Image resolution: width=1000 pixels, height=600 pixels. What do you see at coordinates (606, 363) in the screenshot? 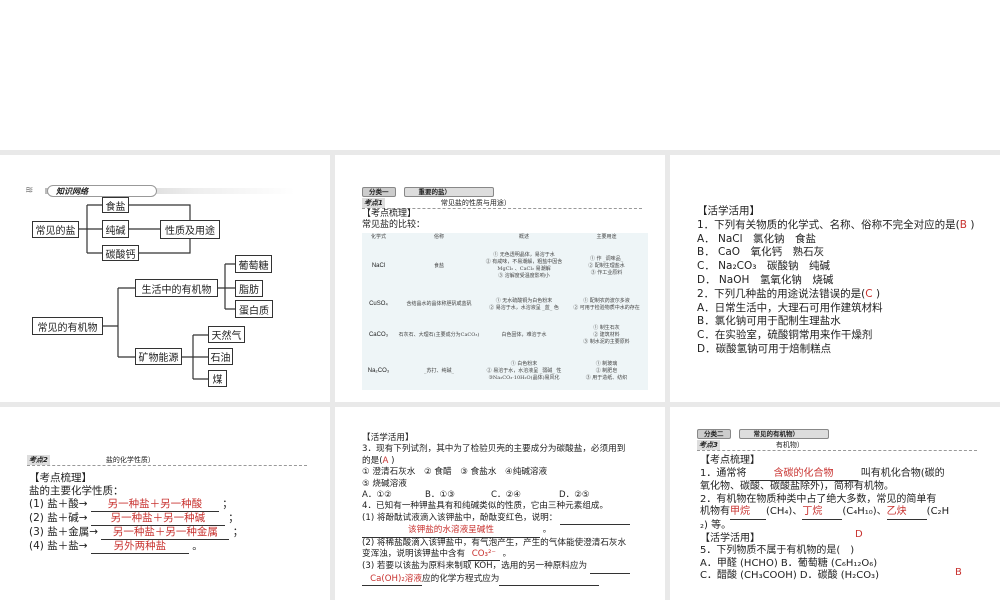
I see `use-line: ① 制玻璃` at bounding box center [606, 363].